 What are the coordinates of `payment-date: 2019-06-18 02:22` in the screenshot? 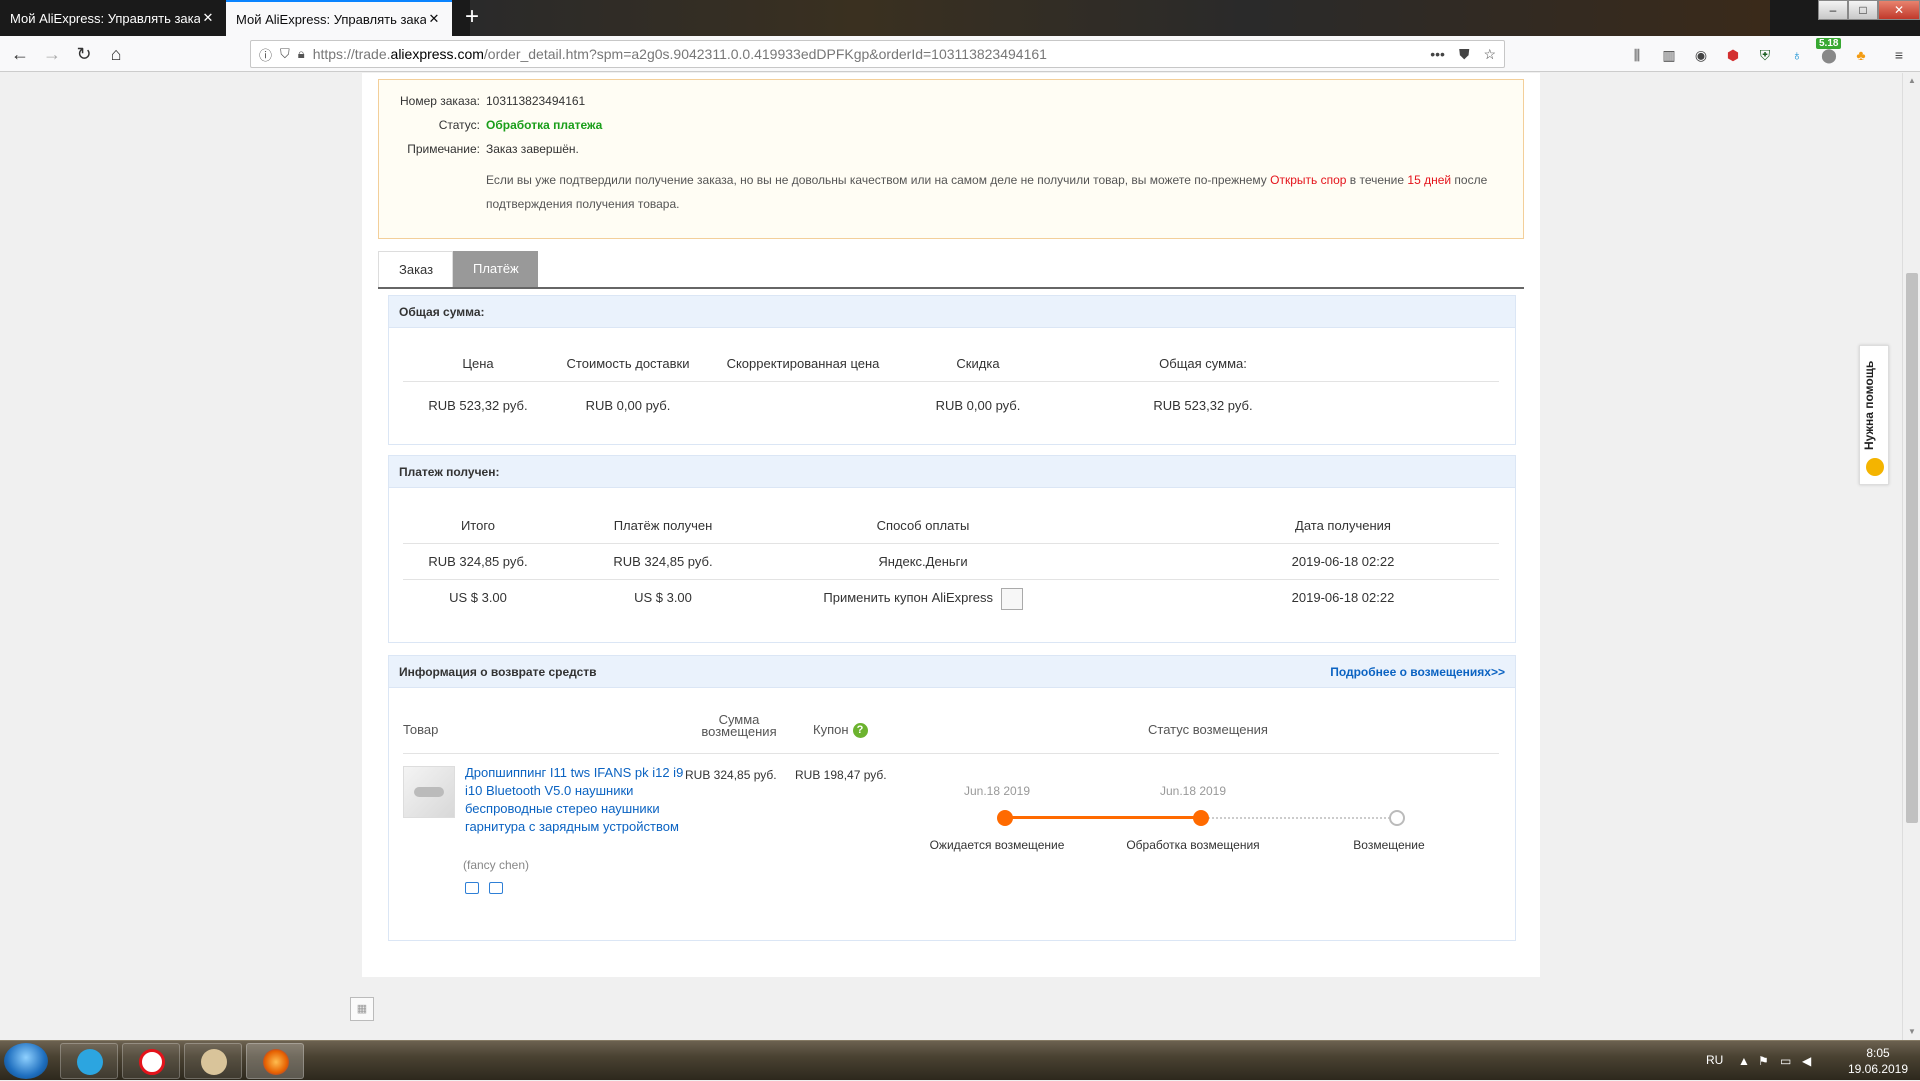 It's located at (1343, 561).